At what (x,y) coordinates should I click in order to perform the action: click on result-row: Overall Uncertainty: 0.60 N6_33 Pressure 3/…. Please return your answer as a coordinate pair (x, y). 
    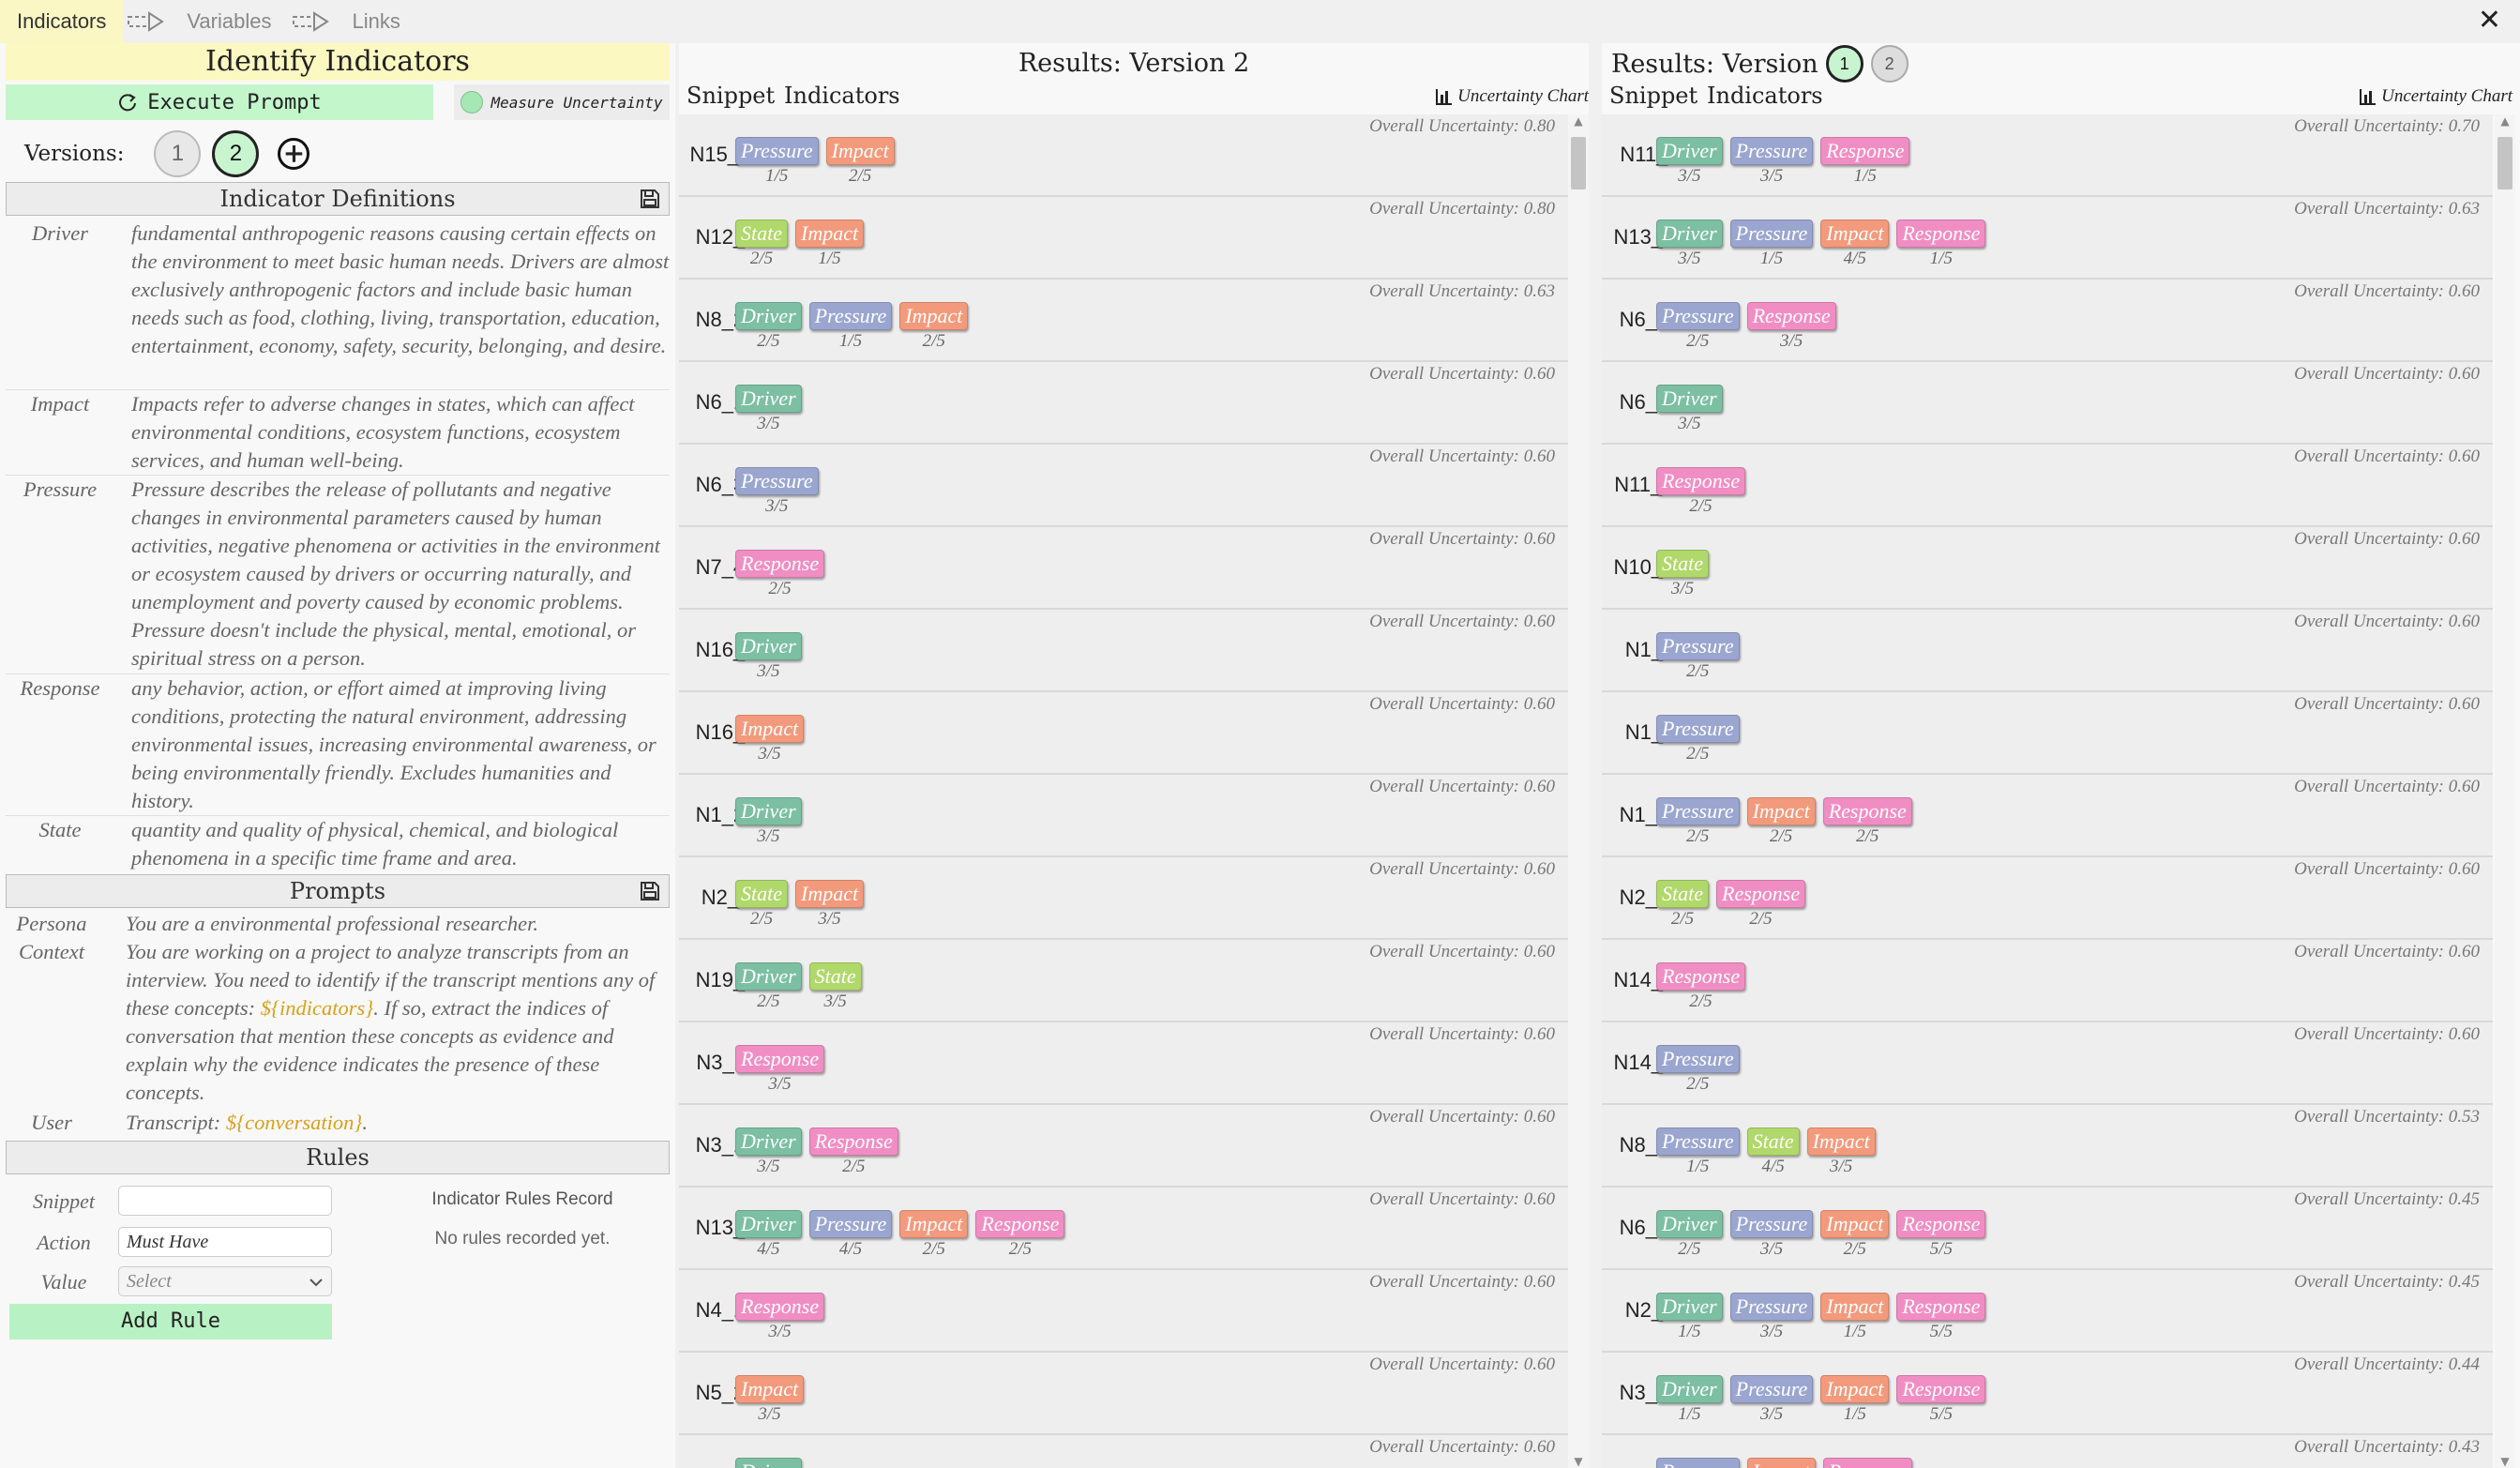
    Looking at the image, I should click on (1123, 486).